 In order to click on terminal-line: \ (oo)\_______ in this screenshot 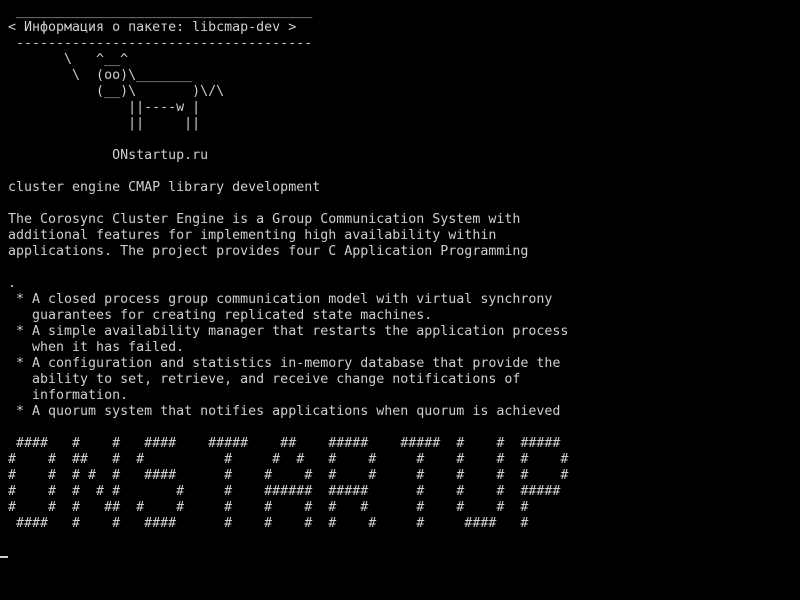, I will do `click(100, 75)`.